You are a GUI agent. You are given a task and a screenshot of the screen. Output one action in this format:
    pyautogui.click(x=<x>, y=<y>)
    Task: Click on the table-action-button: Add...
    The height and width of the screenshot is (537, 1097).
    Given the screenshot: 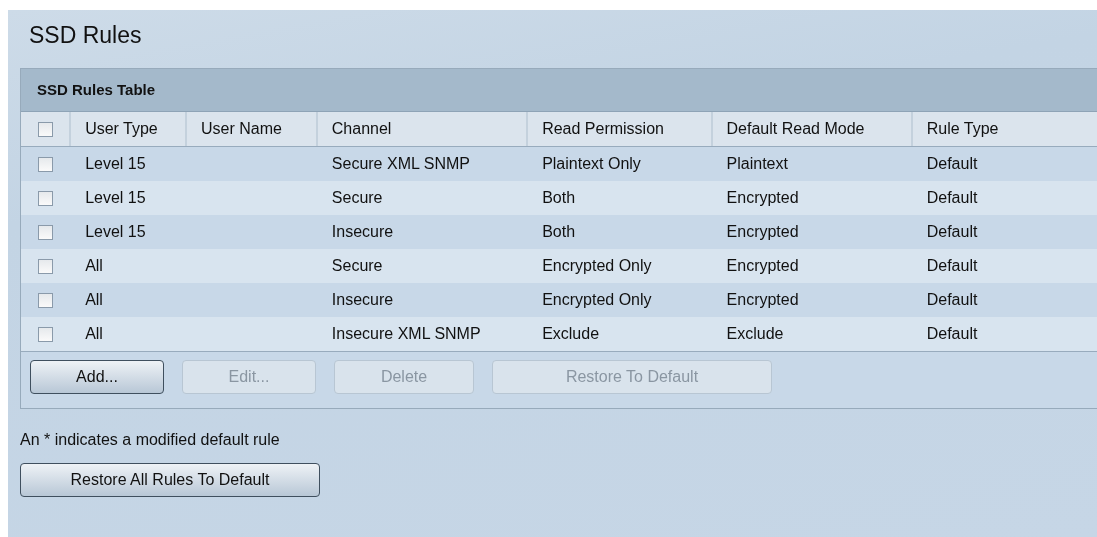 What is the action you would take?
    pyautogui.click(x=97, y=377)
    